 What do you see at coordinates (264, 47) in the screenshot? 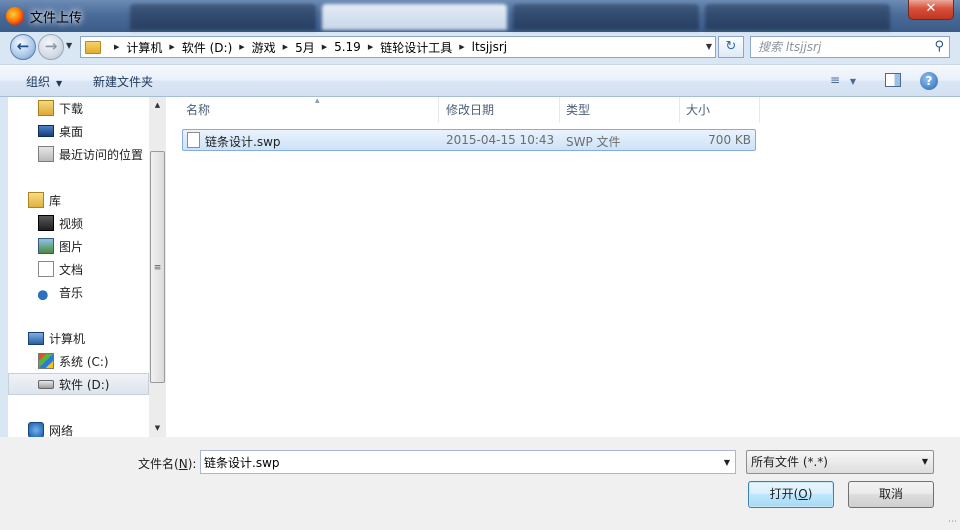
I see `breadcrumb-item: 游戏` at bounding box center [264, 47].